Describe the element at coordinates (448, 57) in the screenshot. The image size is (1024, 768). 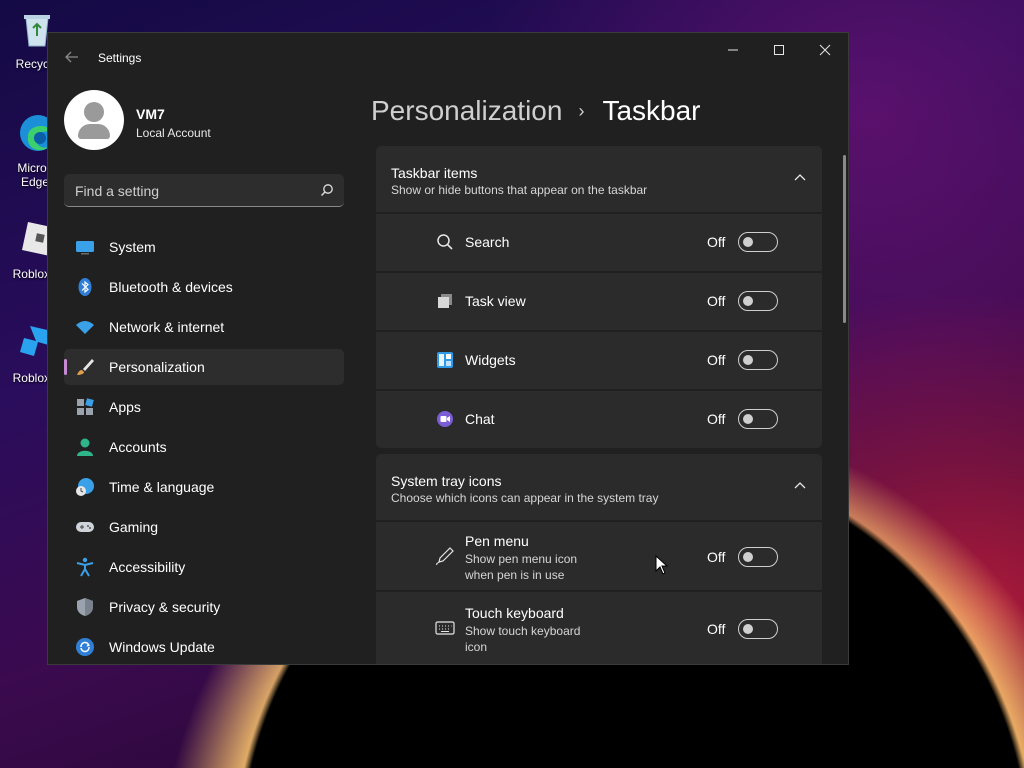
I see `title-bar: Settings` at that location.